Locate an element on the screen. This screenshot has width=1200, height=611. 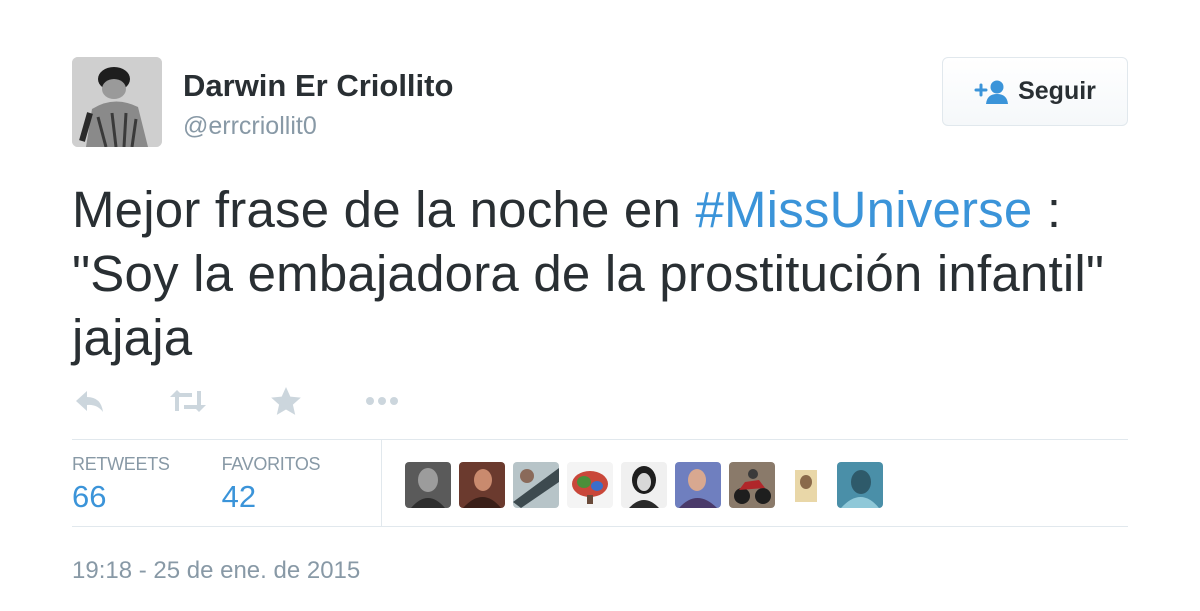
tweet-timestamp: 19:18 - 25 de ene. de 2015 is located at coordinates (216, 571).